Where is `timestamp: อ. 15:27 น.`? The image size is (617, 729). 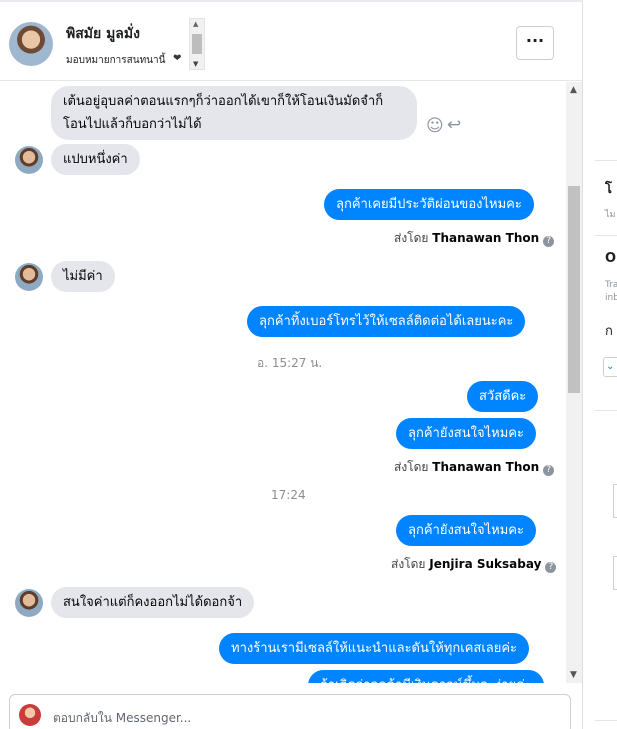 timestamp: อ. 15:27 น. is located at coordinates (290, 363).